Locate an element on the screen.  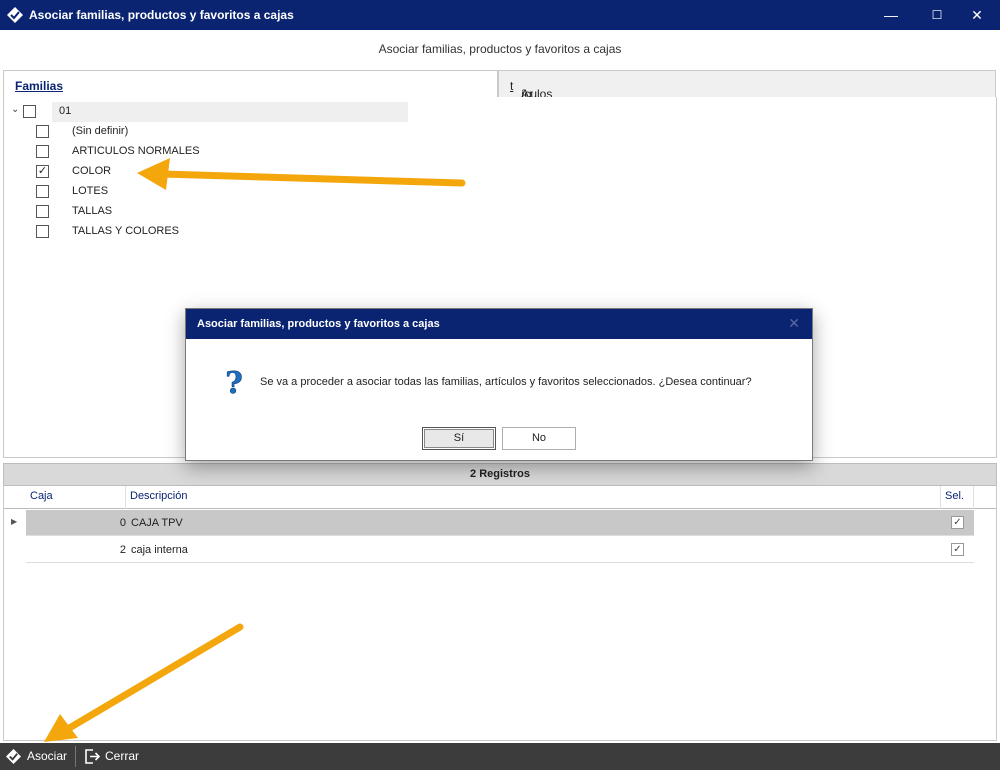
asociar-label: Asociar is located at coordinates (47, 756).